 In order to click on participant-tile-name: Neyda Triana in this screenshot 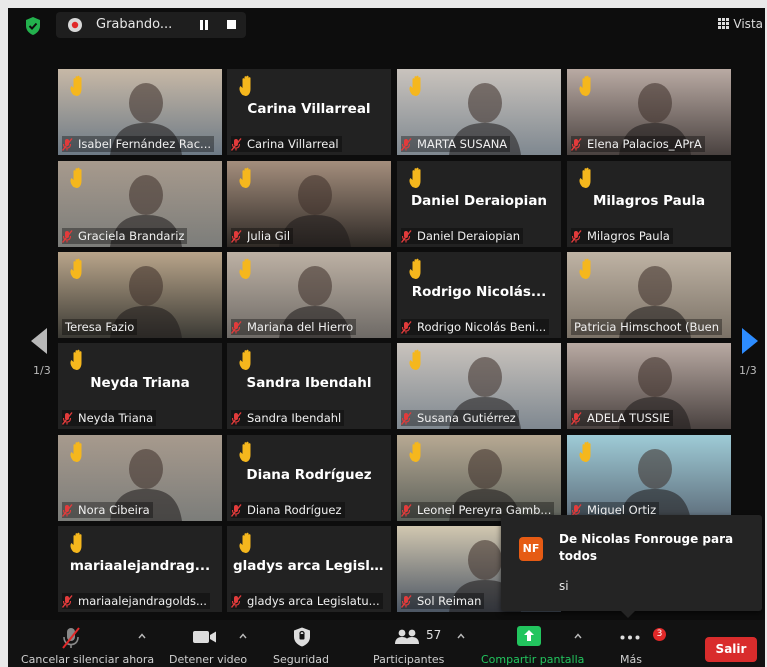, I will do `click(140, 383)`.